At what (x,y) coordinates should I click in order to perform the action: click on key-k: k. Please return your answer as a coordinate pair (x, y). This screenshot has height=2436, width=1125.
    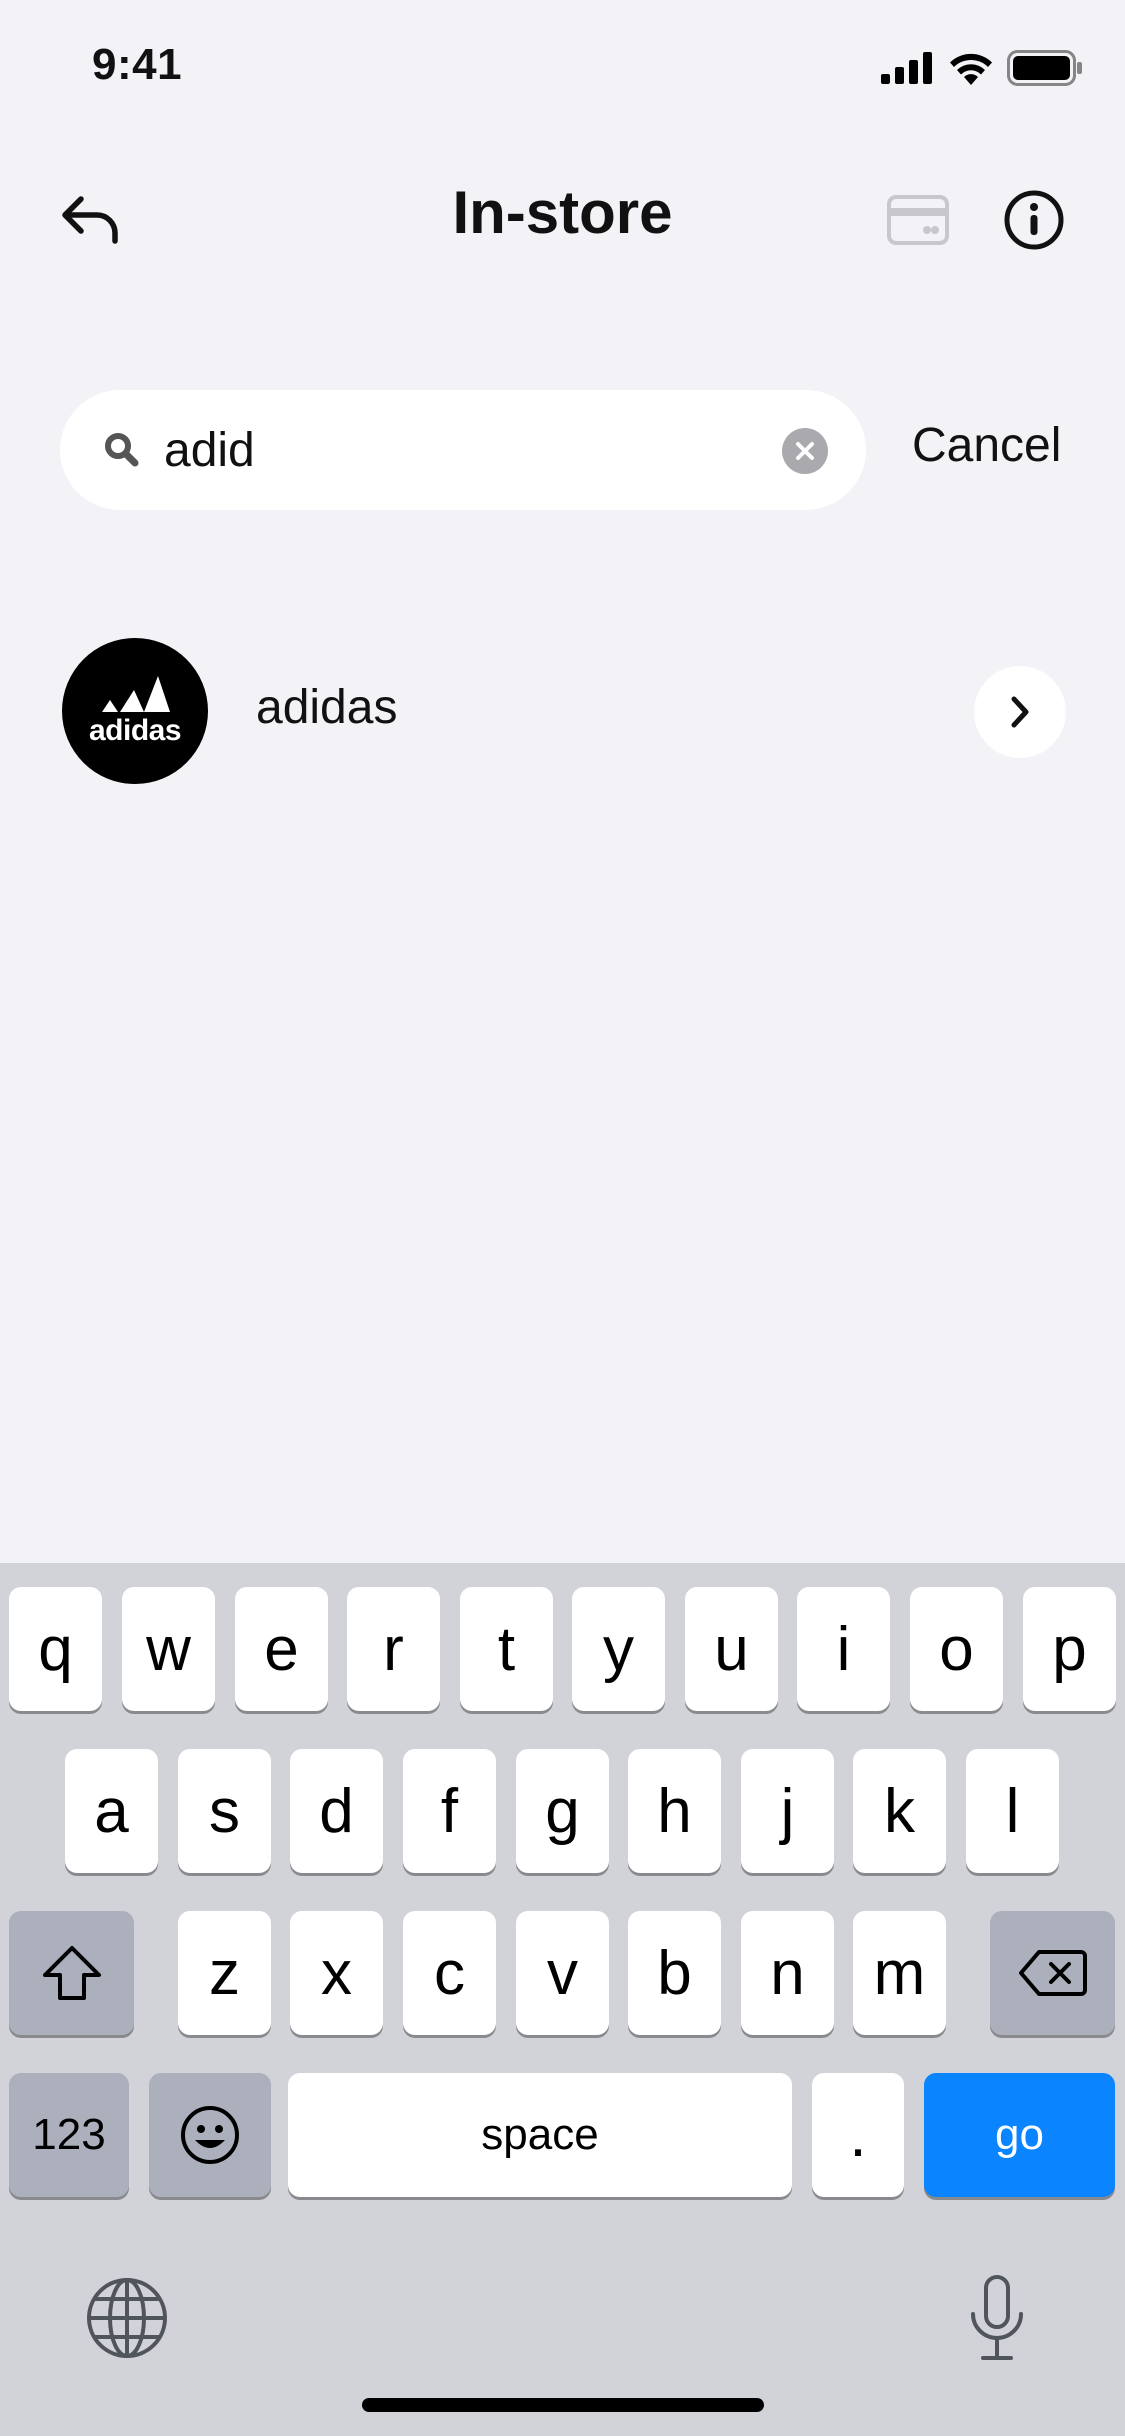
    Looking at the image, I should click on (899, 1811).